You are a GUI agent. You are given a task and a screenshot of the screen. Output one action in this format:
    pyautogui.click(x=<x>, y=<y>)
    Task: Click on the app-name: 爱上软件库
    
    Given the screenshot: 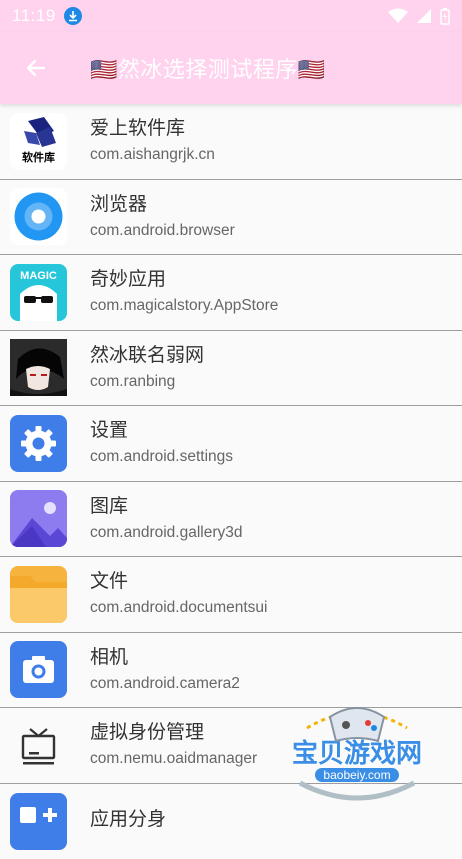 What is the action you would take?
    pyautogui.click(x=152, y=128)
    